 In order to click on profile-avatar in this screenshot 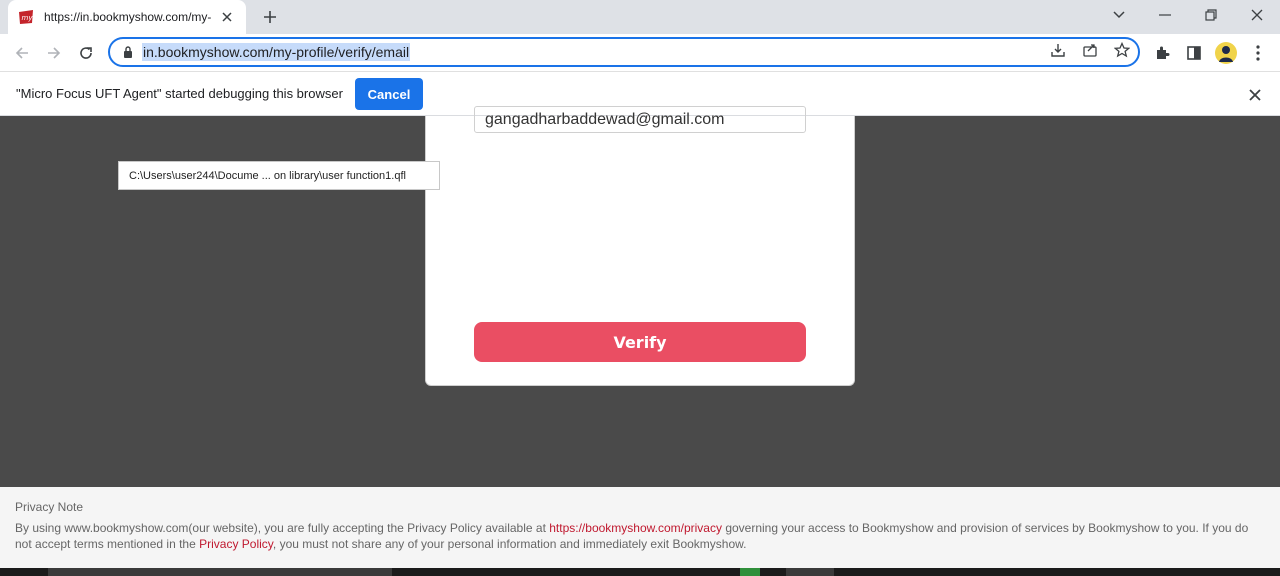, I will do `click(1226, 53)`.